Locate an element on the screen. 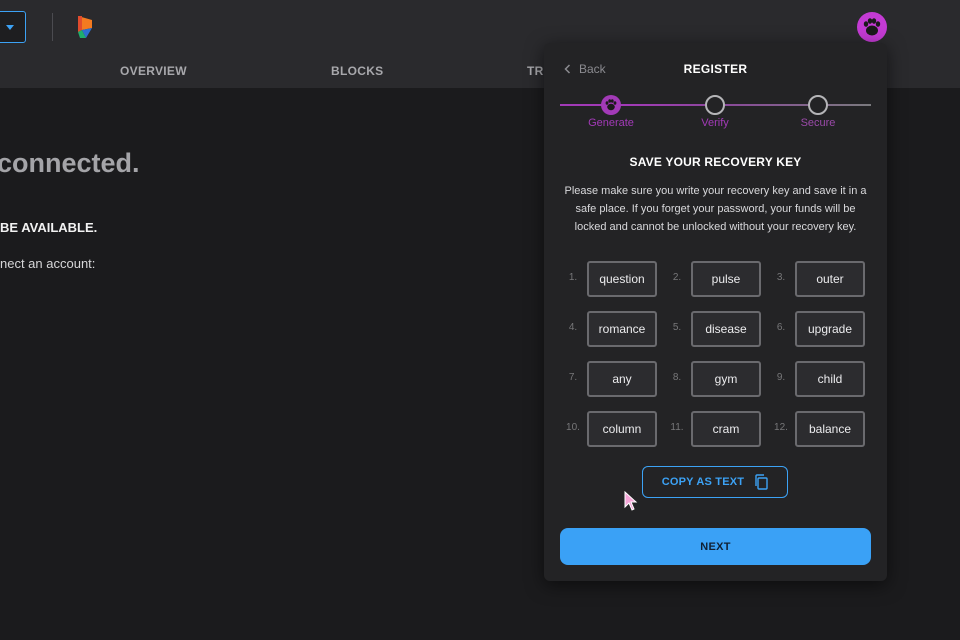 This screenshot has width=960, height=640. copy-icon is located at coordinates (761, 482).